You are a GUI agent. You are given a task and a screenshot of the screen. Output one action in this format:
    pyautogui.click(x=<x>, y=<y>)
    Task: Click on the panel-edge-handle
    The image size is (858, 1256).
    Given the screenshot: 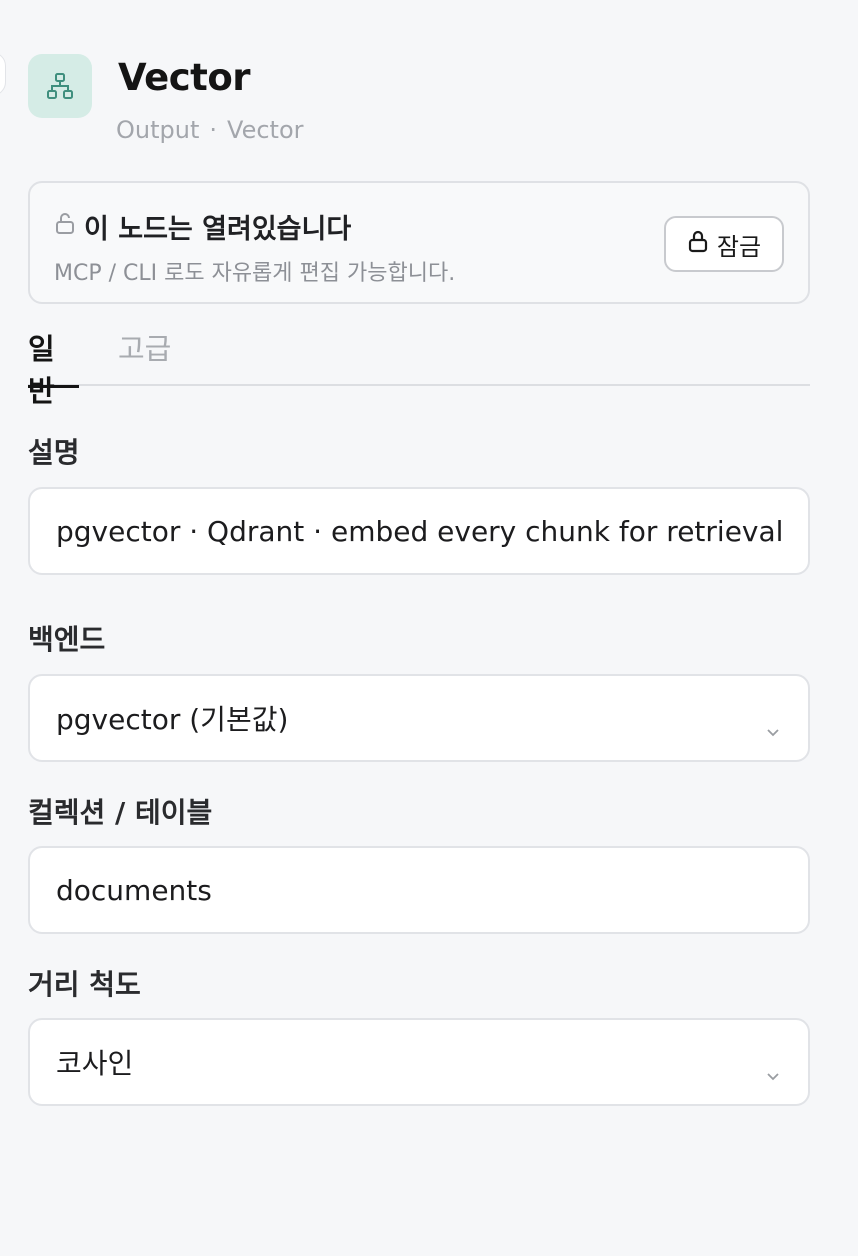 What is the action you would take?
    pyautogui.click(x=3, y=74)
    